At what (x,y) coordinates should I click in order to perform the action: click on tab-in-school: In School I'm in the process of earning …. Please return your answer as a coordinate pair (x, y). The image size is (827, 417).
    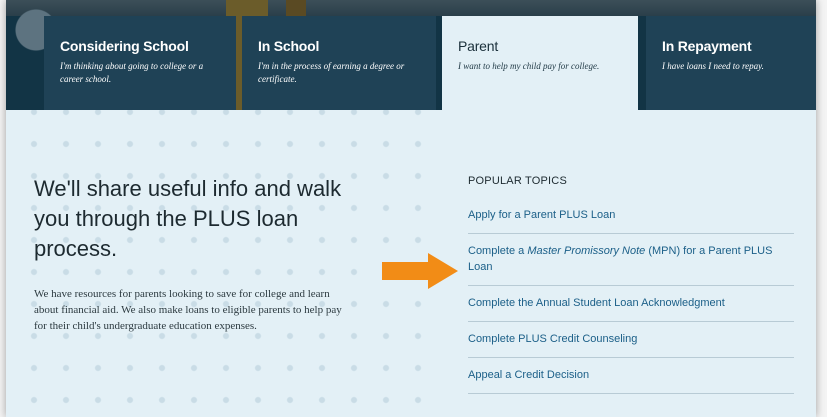
    Looking at the image, I should click on (339, 63).